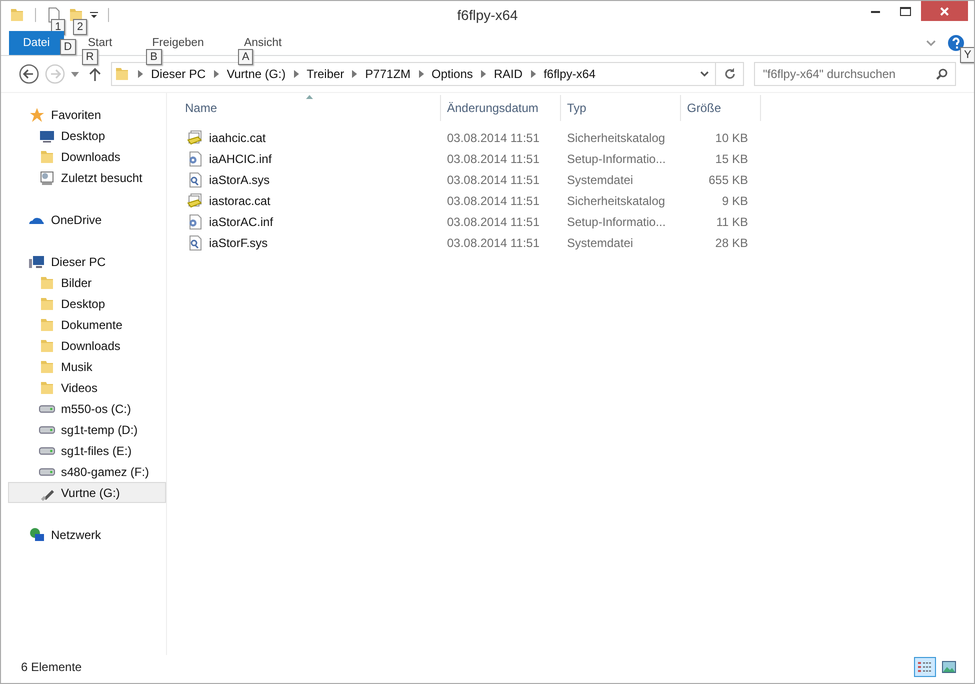 Image resolution: width=975 pixels, height=684 pixels. What do you see at coordinates (83, 366) in the screenshot?
I see `nav-item: Musik` at bounding box center [83, 366].